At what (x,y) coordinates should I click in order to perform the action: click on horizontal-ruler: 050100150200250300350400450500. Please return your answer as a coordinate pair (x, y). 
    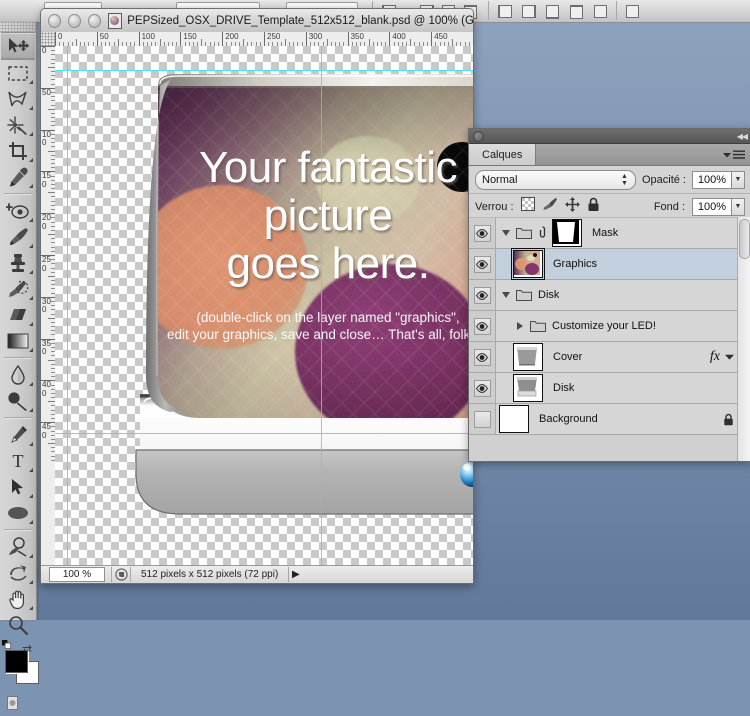
    Looking at the image, I should click on (264, 39).